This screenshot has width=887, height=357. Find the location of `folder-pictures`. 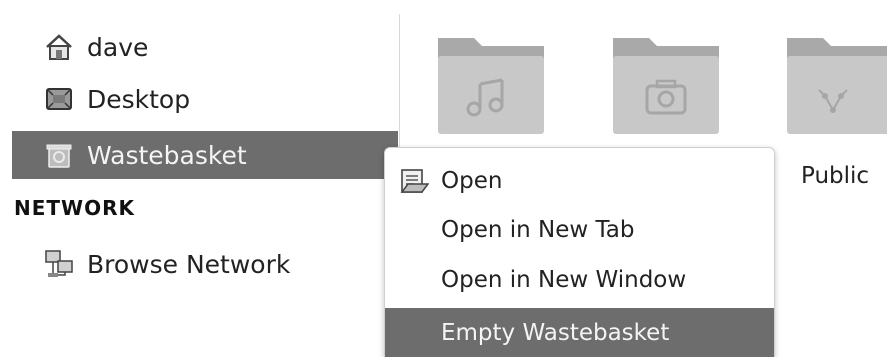

folder-pictures is located at coordinates (666, 84).